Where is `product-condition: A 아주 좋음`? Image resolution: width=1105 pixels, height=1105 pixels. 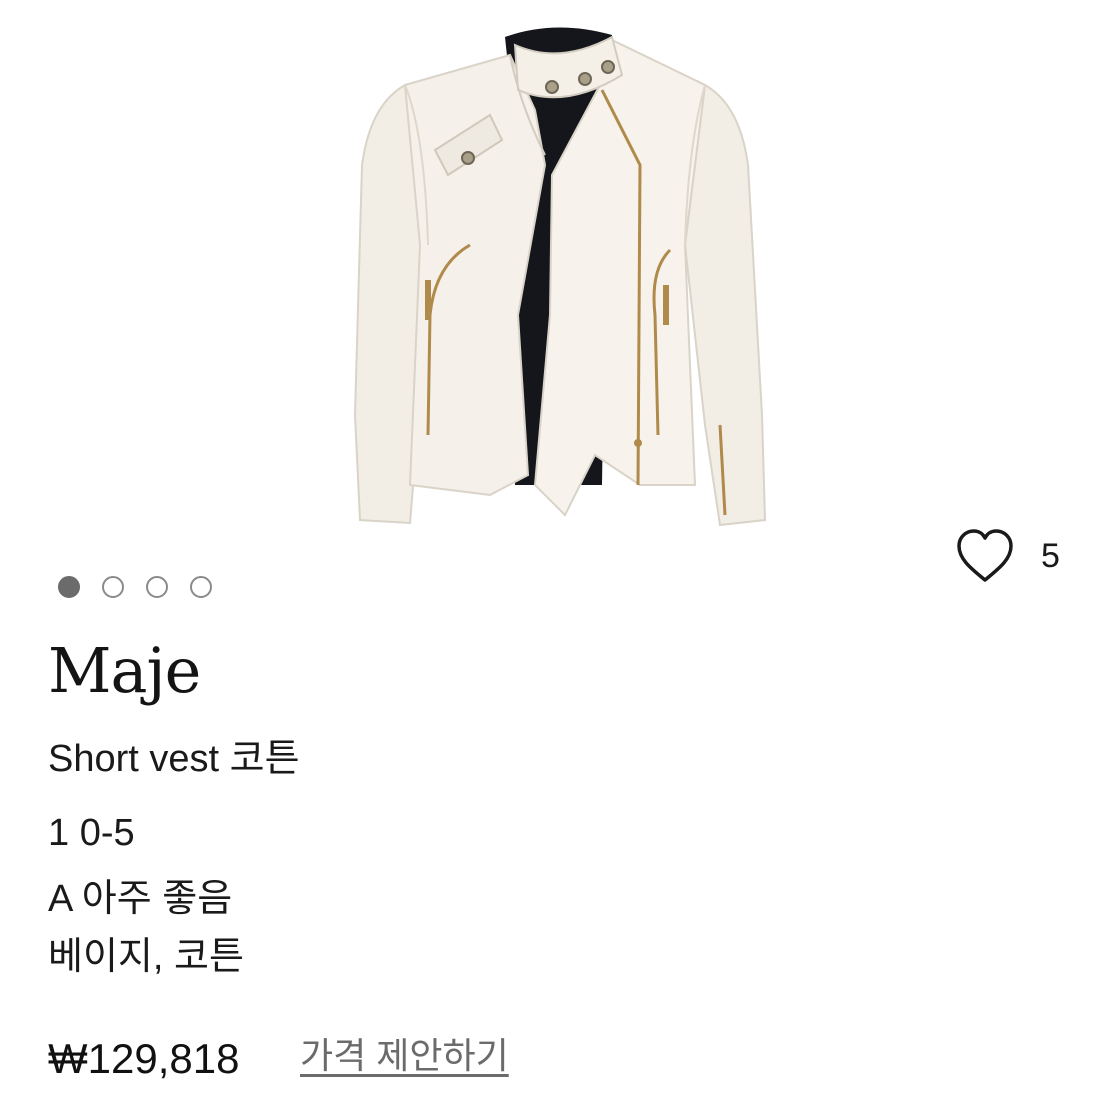
product-condition: A 아주 좋음 is located at coordinates (140, 899).